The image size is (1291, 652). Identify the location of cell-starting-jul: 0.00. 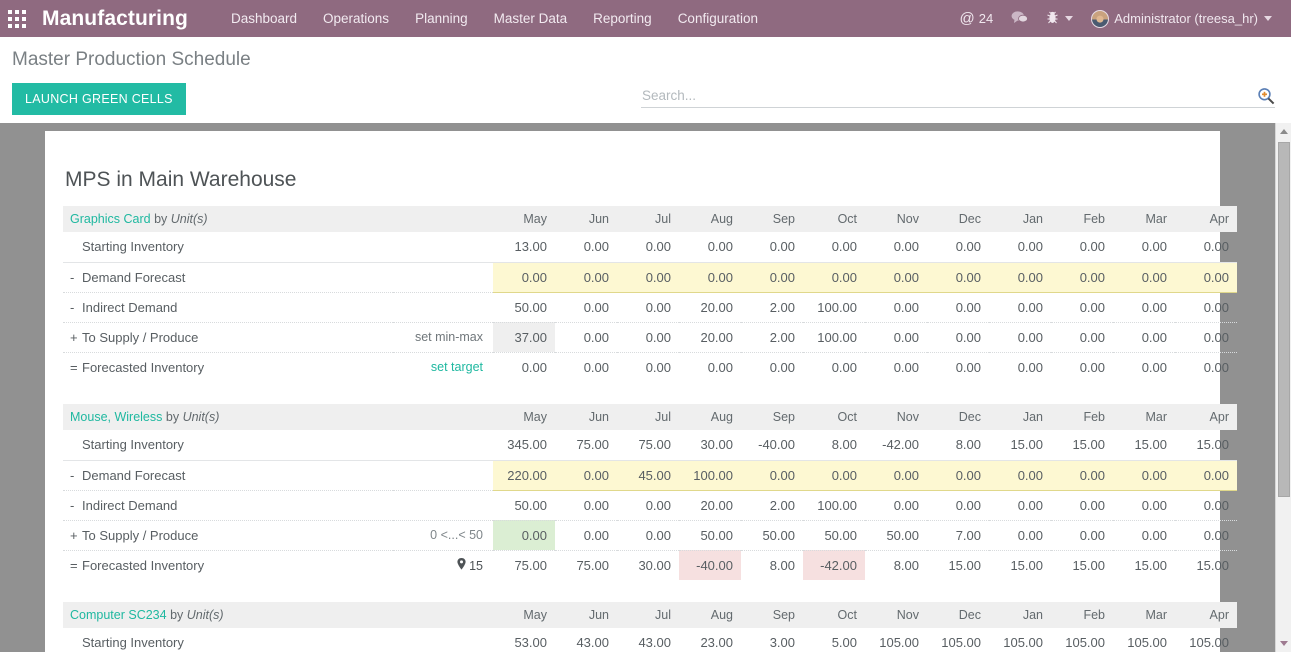
(648, 247).